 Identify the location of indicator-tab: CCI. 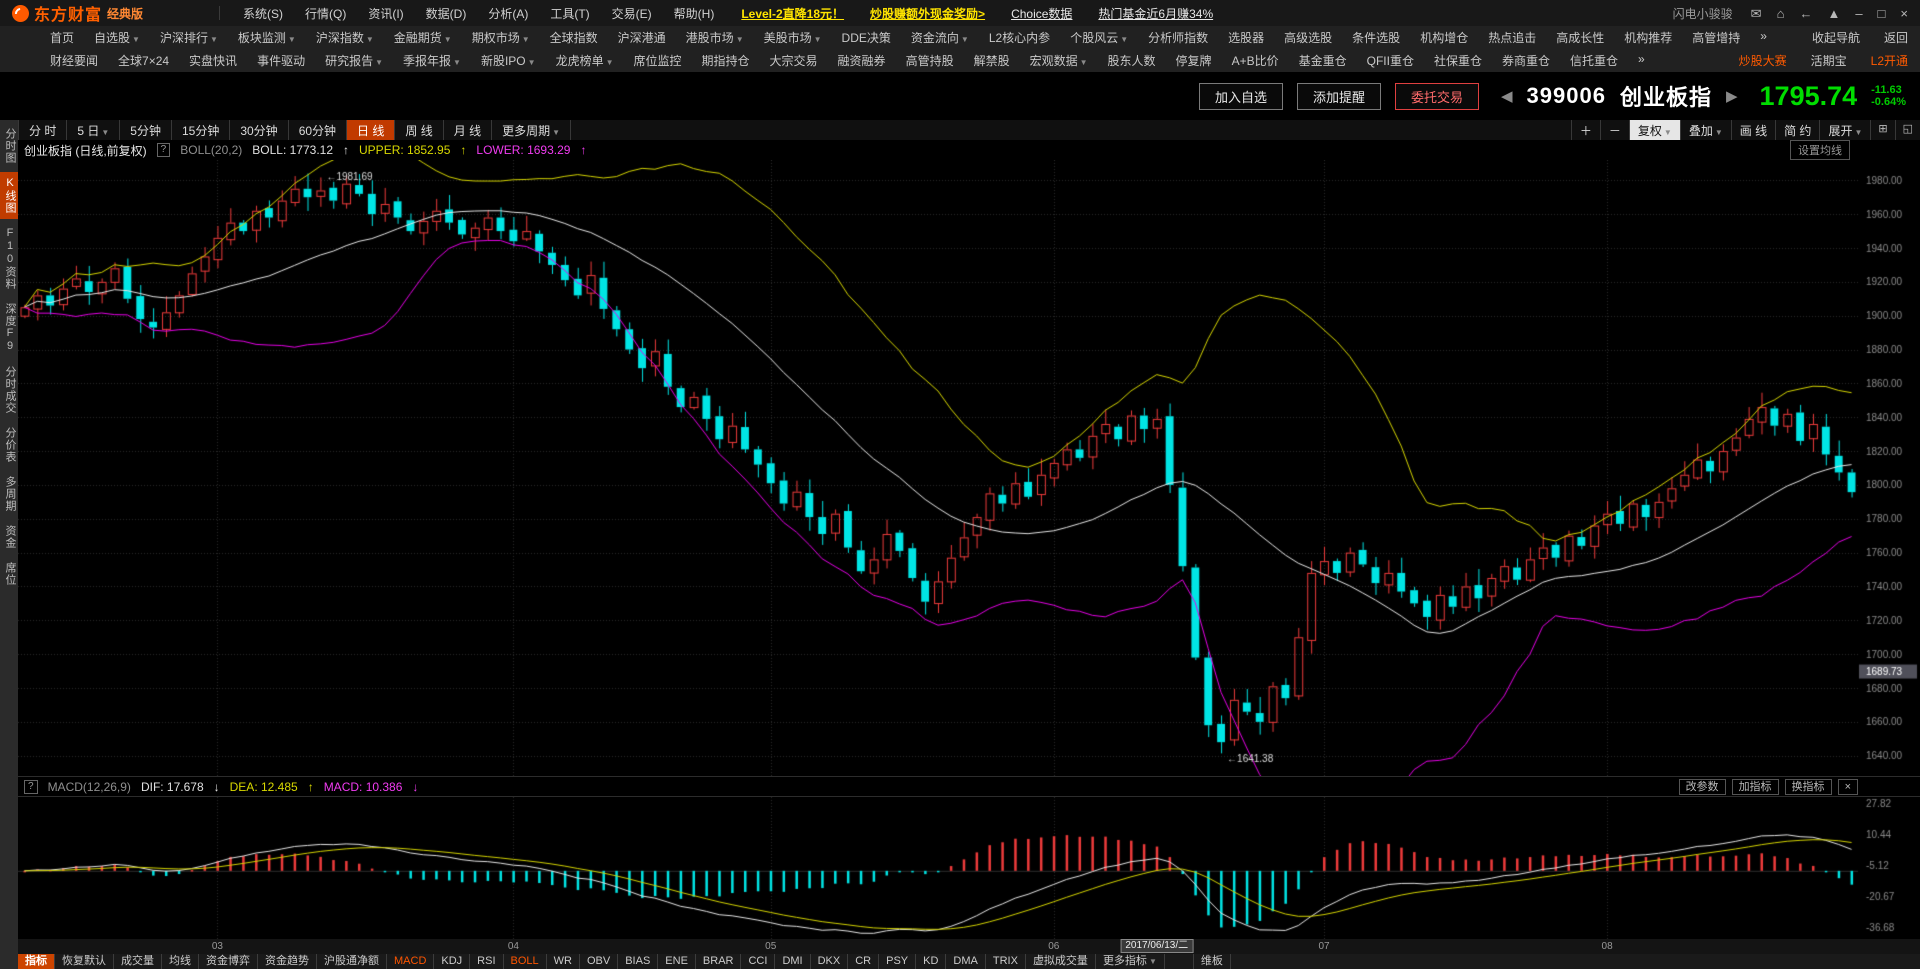
(758, 961).